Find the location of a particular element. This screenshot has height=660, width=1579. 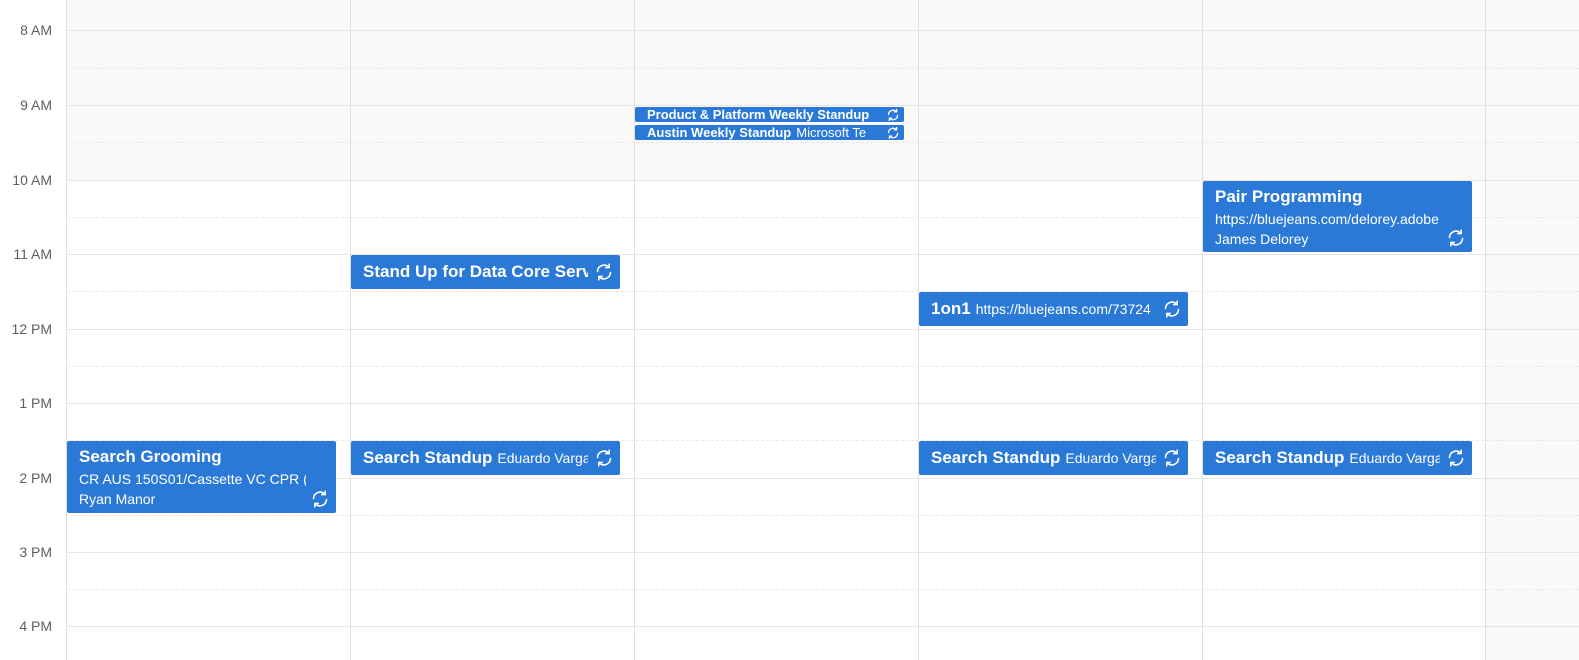

event-text: 1on1 https://bluejeans.com/73724 is located at coordinates (1041, 309).